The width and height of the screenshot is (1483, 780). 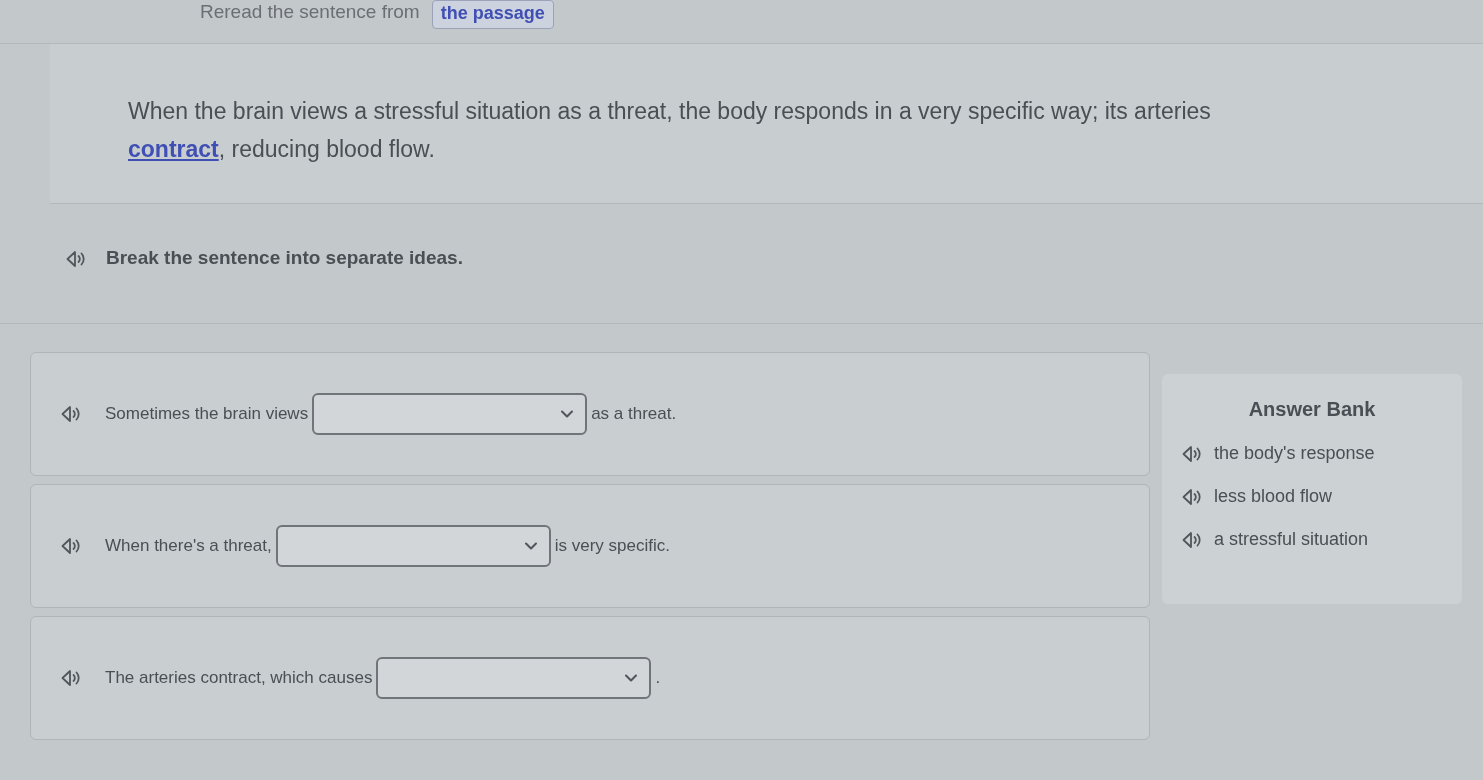 What do you see at coordinates (207, 414) in the screenshot?
I see `question-text: Sometimes the brain views` at bounding box center [207, 414].